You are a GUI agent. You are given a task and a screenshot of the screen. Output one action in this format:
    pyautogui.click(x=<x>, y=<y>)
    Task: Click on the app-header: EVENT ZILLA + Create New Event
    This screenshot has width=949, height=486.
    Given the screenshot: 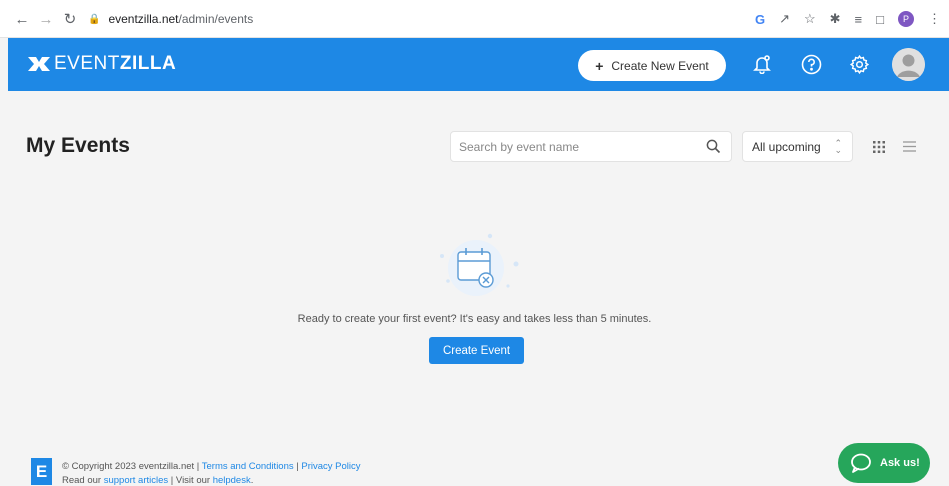 What is the action you would take?
    pyautogui.click(x=478, y=64)
    